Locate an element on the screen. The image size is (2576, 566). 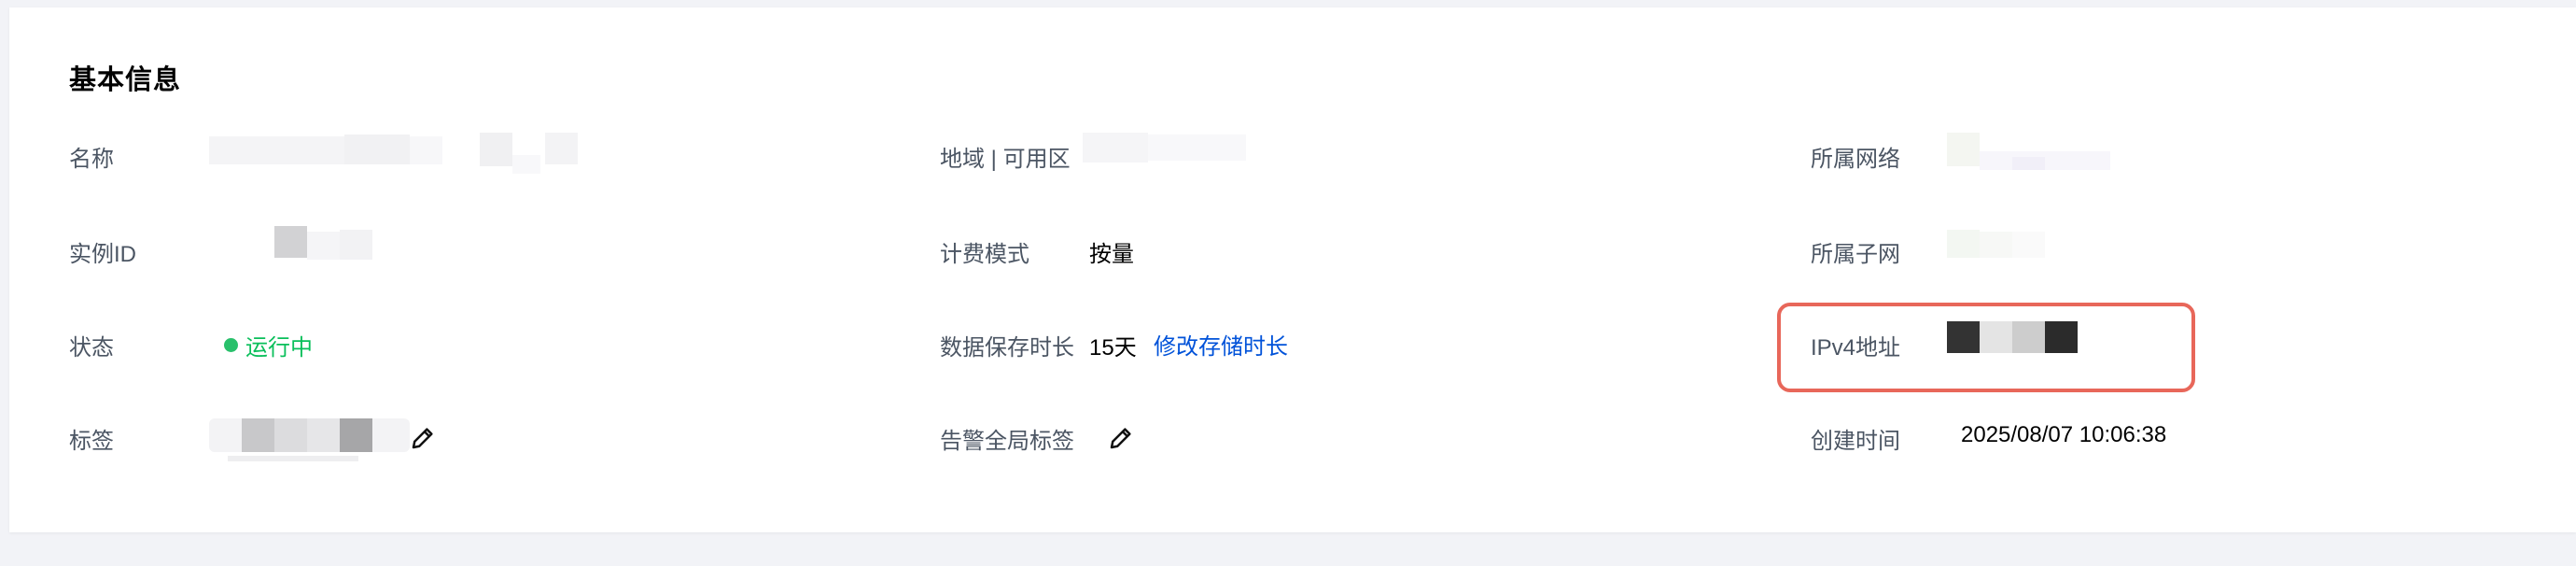
tags-pencil-icon is located at coordinates (423, 438).